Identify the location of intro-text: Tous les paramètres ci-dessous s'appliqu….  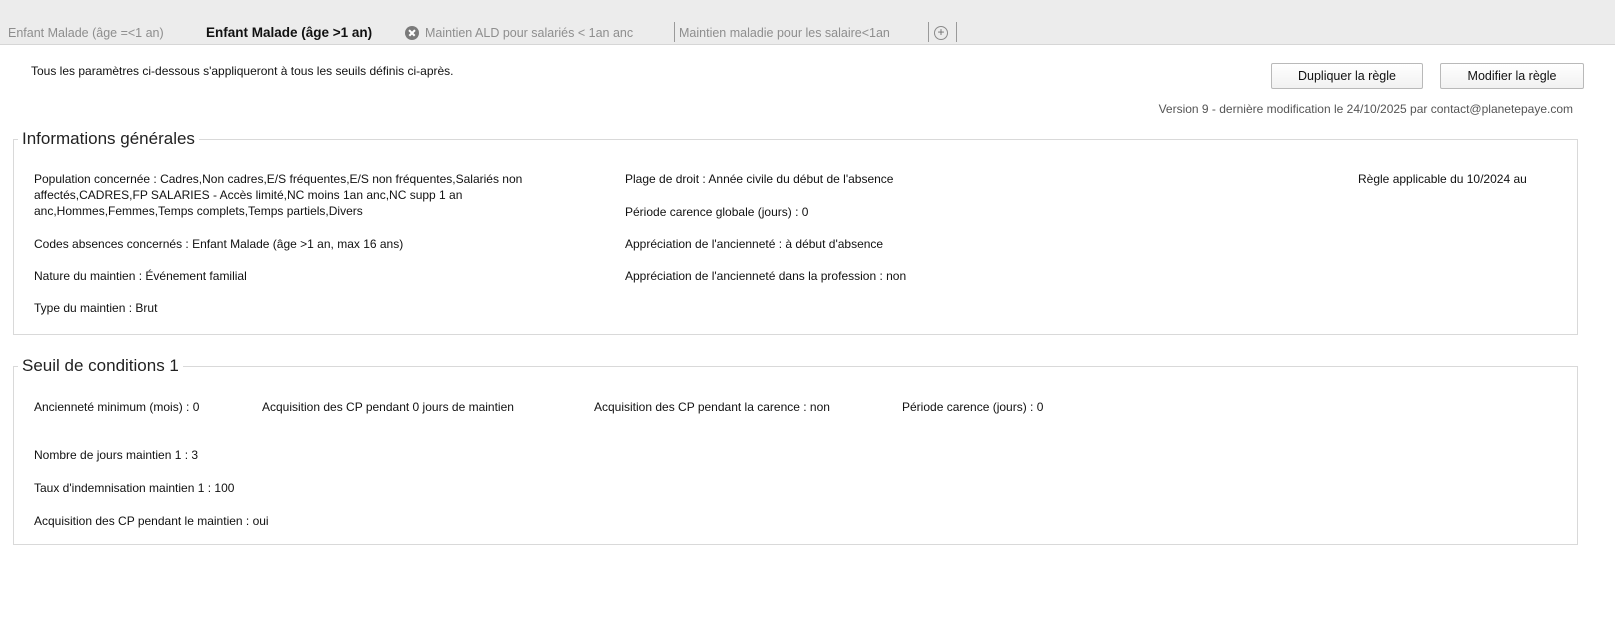
(242, 71).